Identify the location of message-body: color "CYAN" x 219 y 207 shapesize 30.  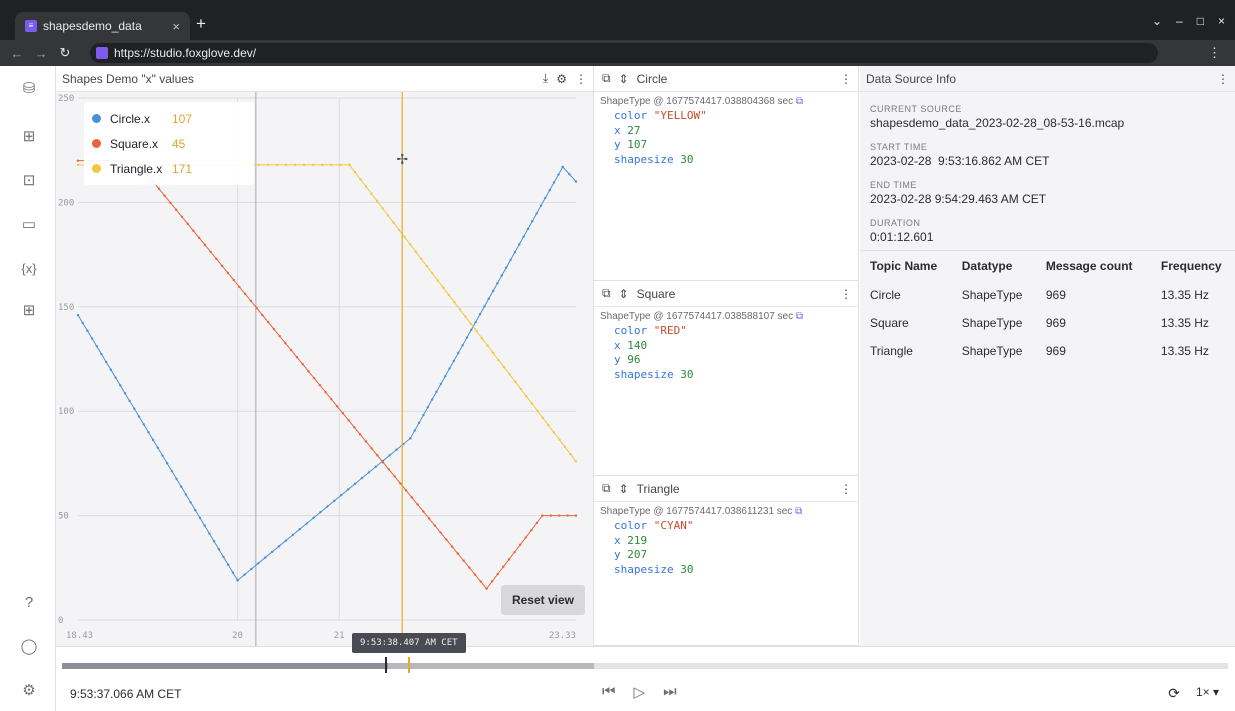
(726, 548).